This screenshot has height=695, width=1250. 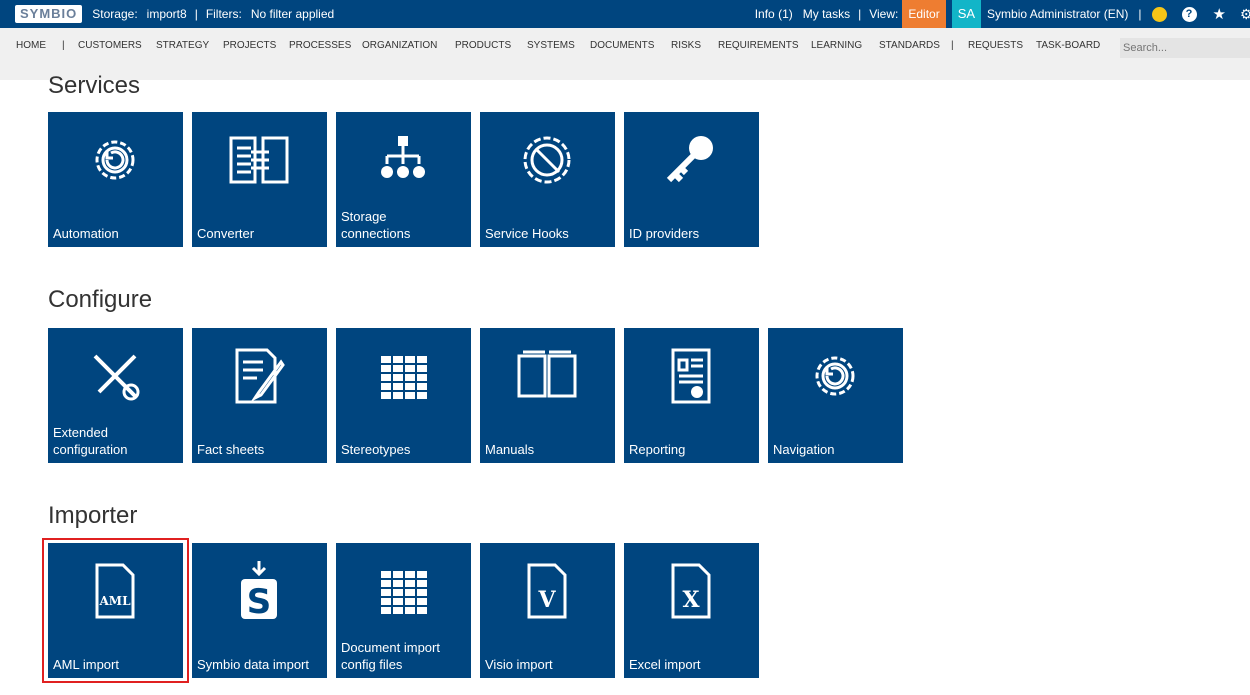 I want to click on section-title-configure: Configure, so click(x=100, y=299).